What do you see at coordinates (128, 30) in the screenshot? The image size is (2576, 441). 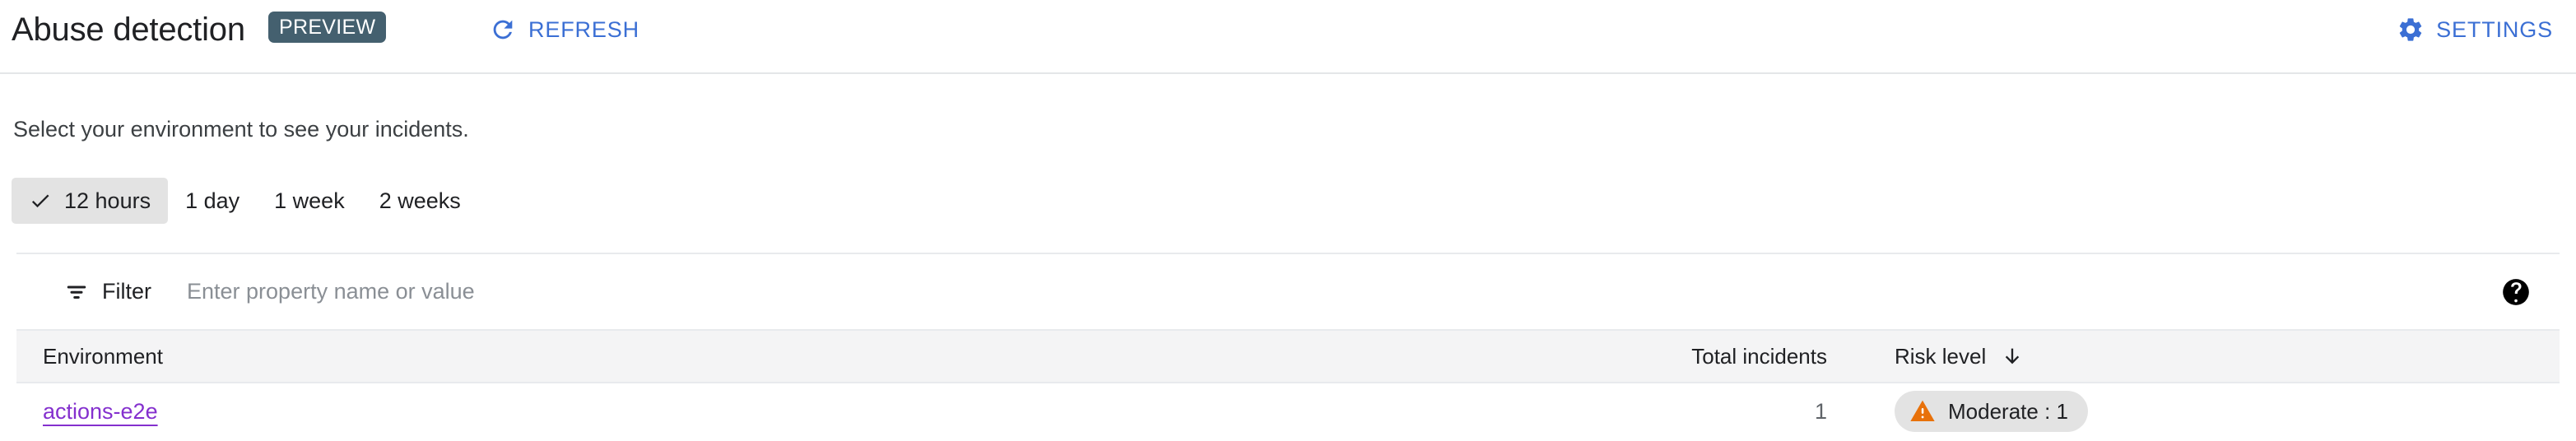 I see `page-title: Abuse detection` at bounding box center [128, 30].